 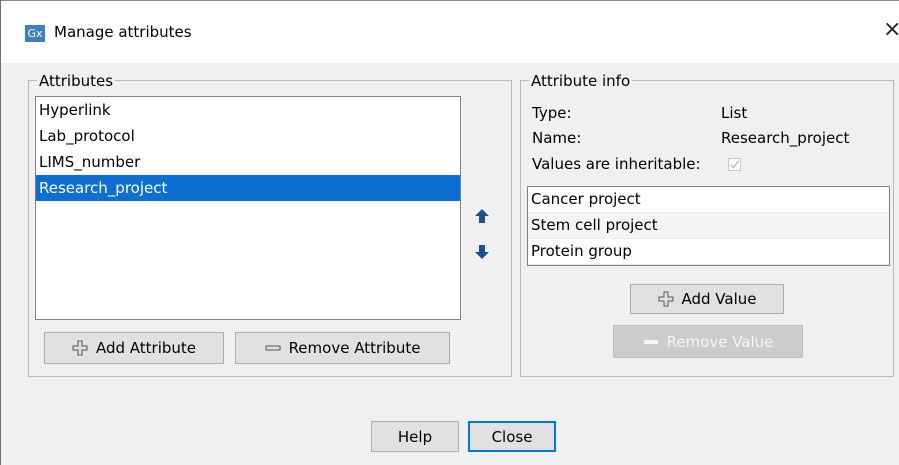 What do you see at coordinates (482, 216) in the screenshot?
I see `arrow-up-icon` at bounding box center [482, 216].